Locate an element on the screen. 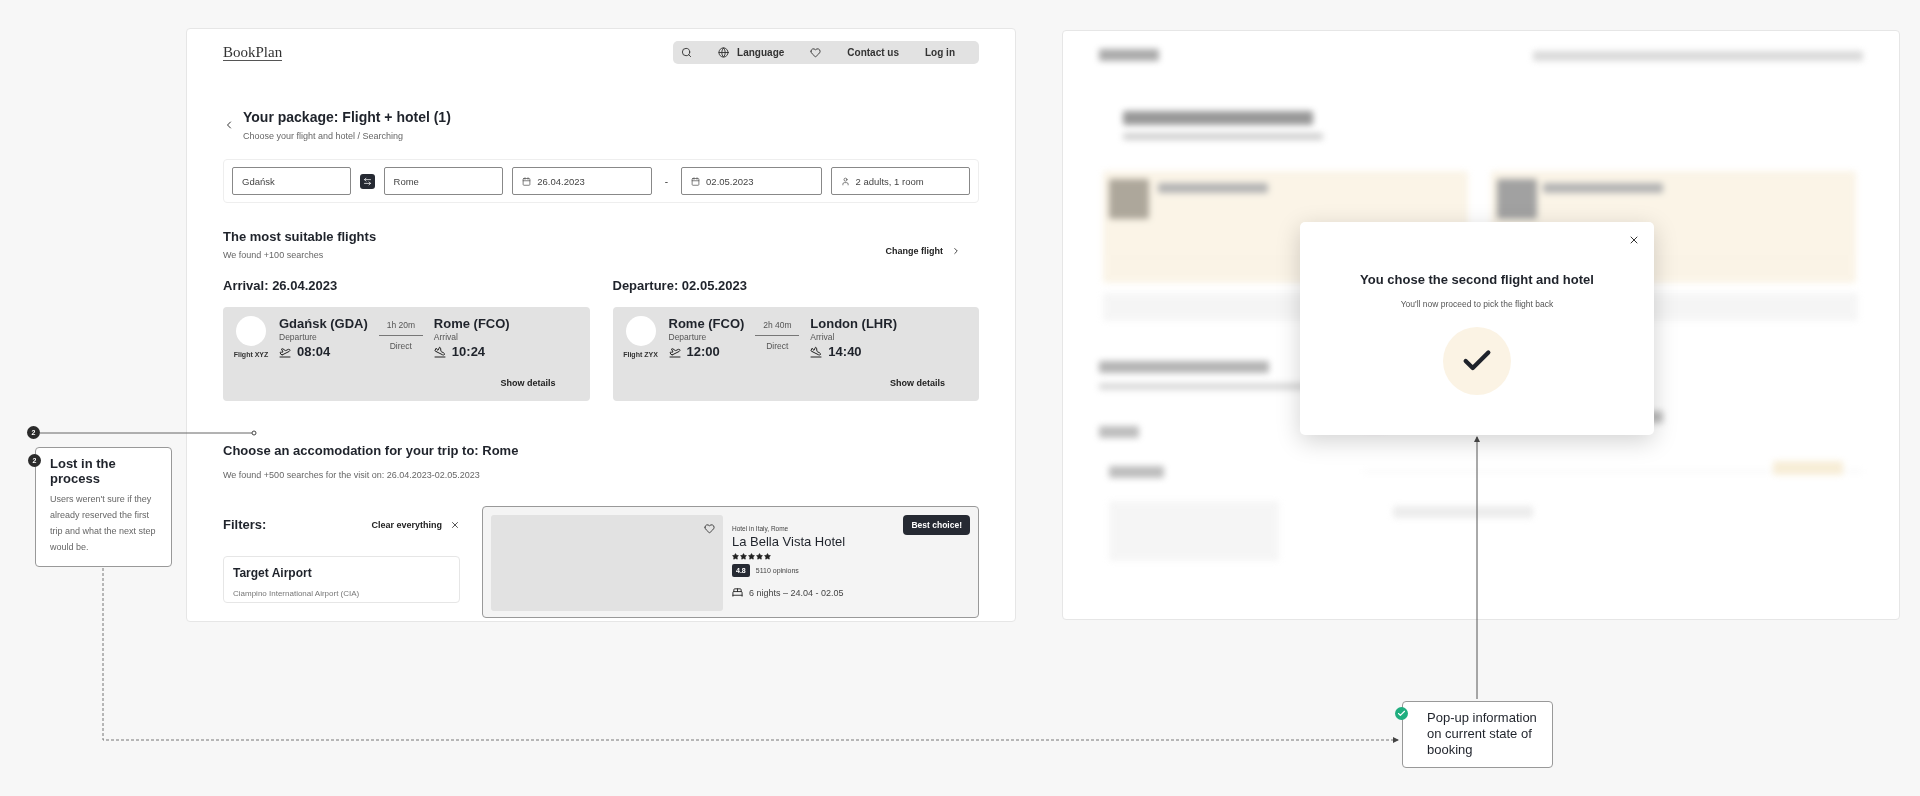  swap-button is located at coordinates (367, 181).